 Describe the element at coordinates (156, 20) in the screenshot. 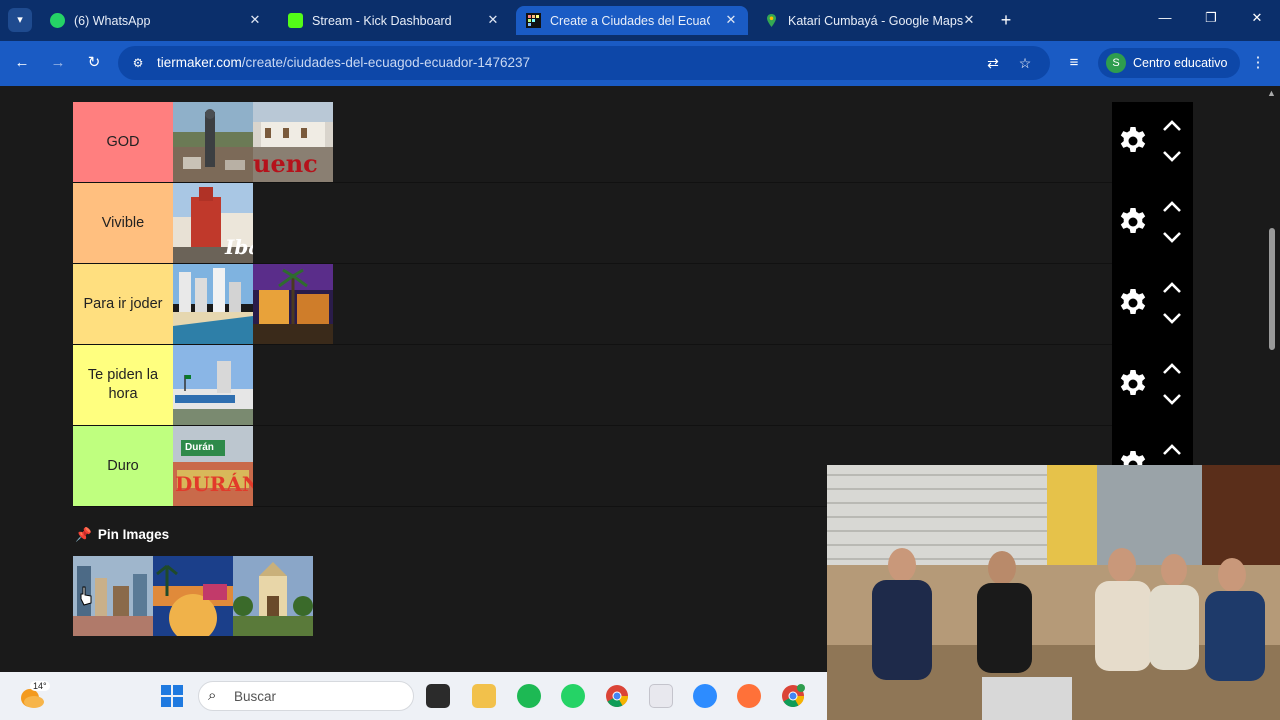

I see `tab-whatsapp: (6) WhatsApp ✕` at that location.